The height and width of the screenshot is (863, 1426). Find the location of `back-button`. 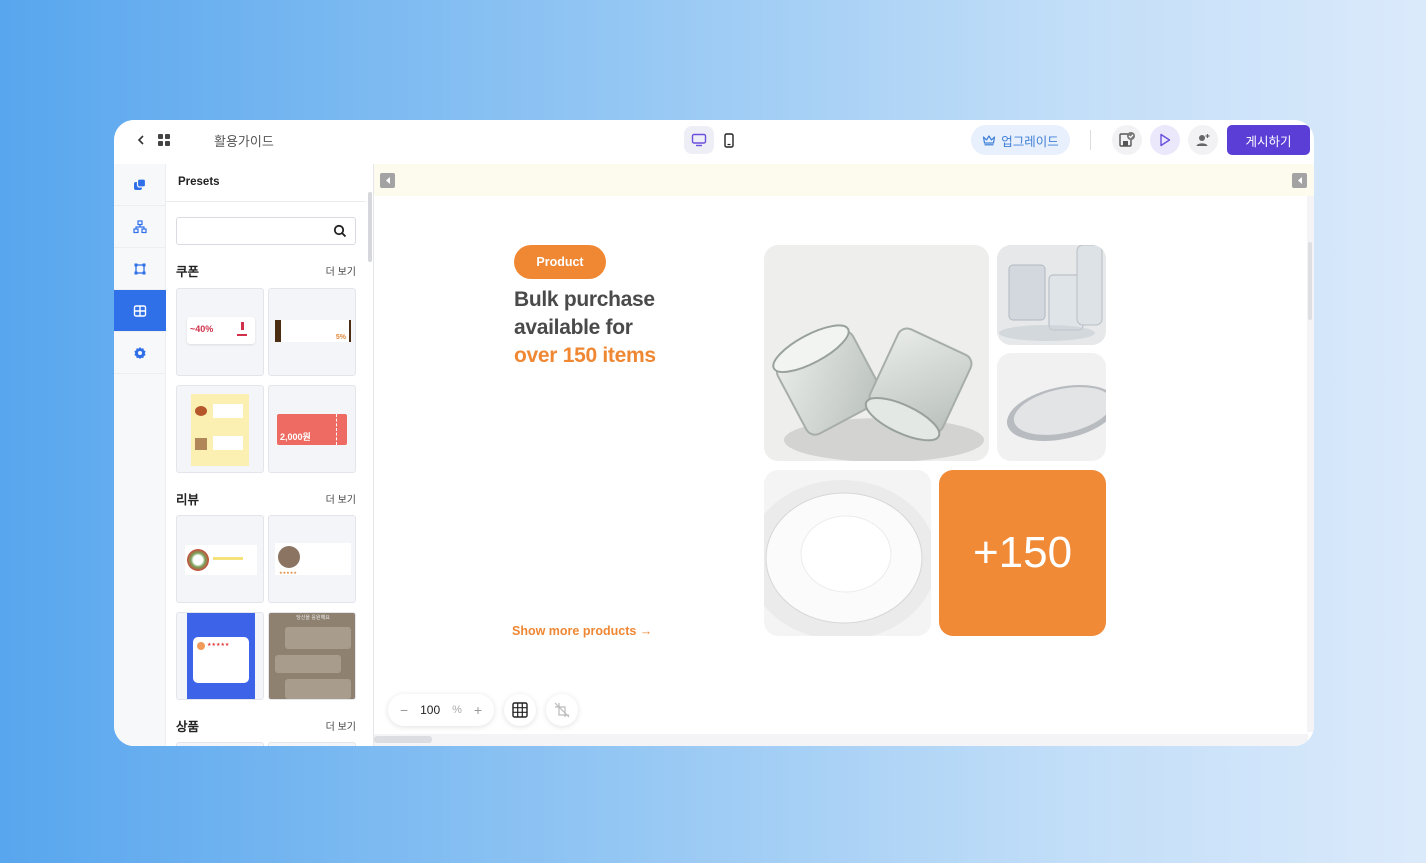

back-button is located at coordinates (144, 140).